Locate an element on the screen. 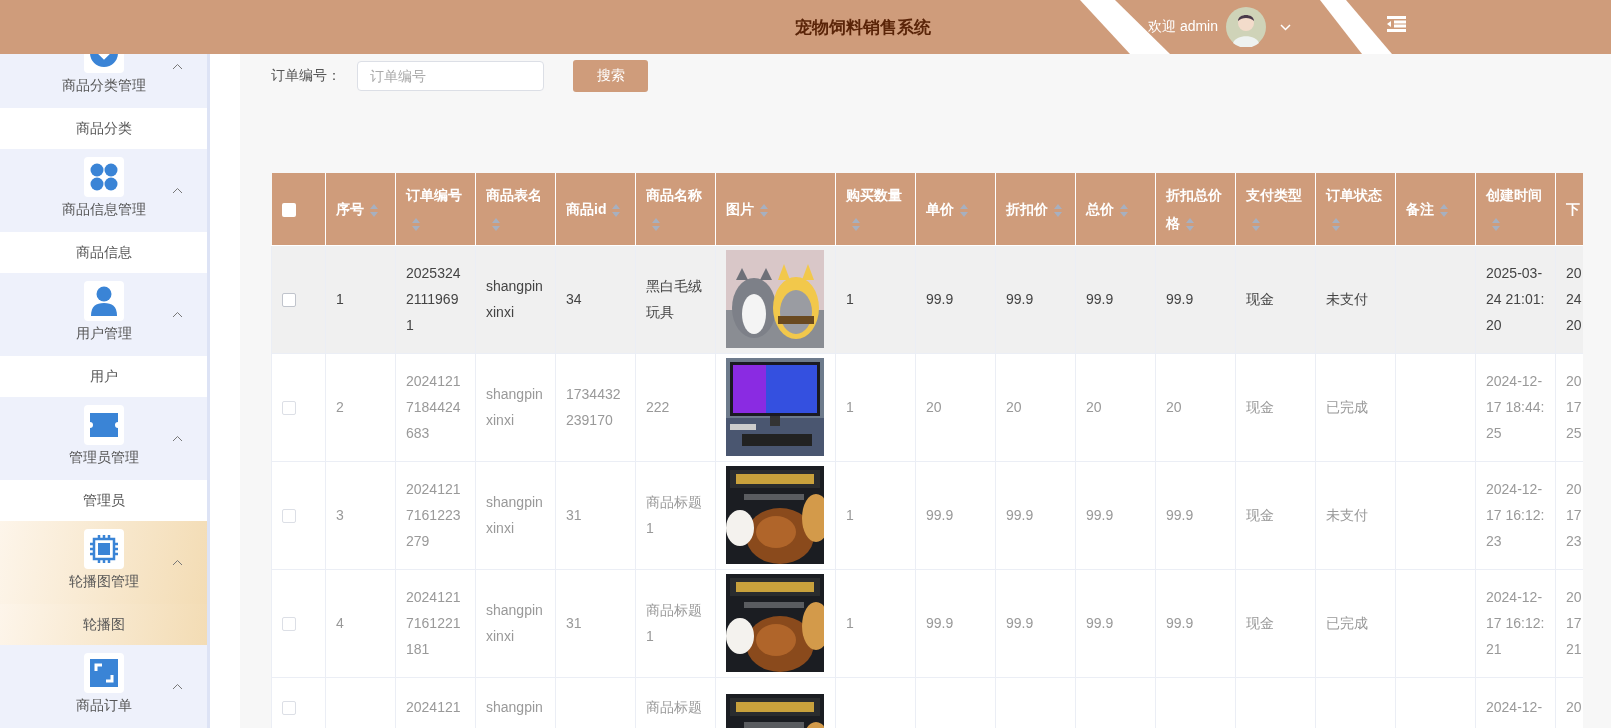 The width and height of the screenshot is (1611, 728). sidebar-group: 商品信息管理 is located at coordinates (103, 190).